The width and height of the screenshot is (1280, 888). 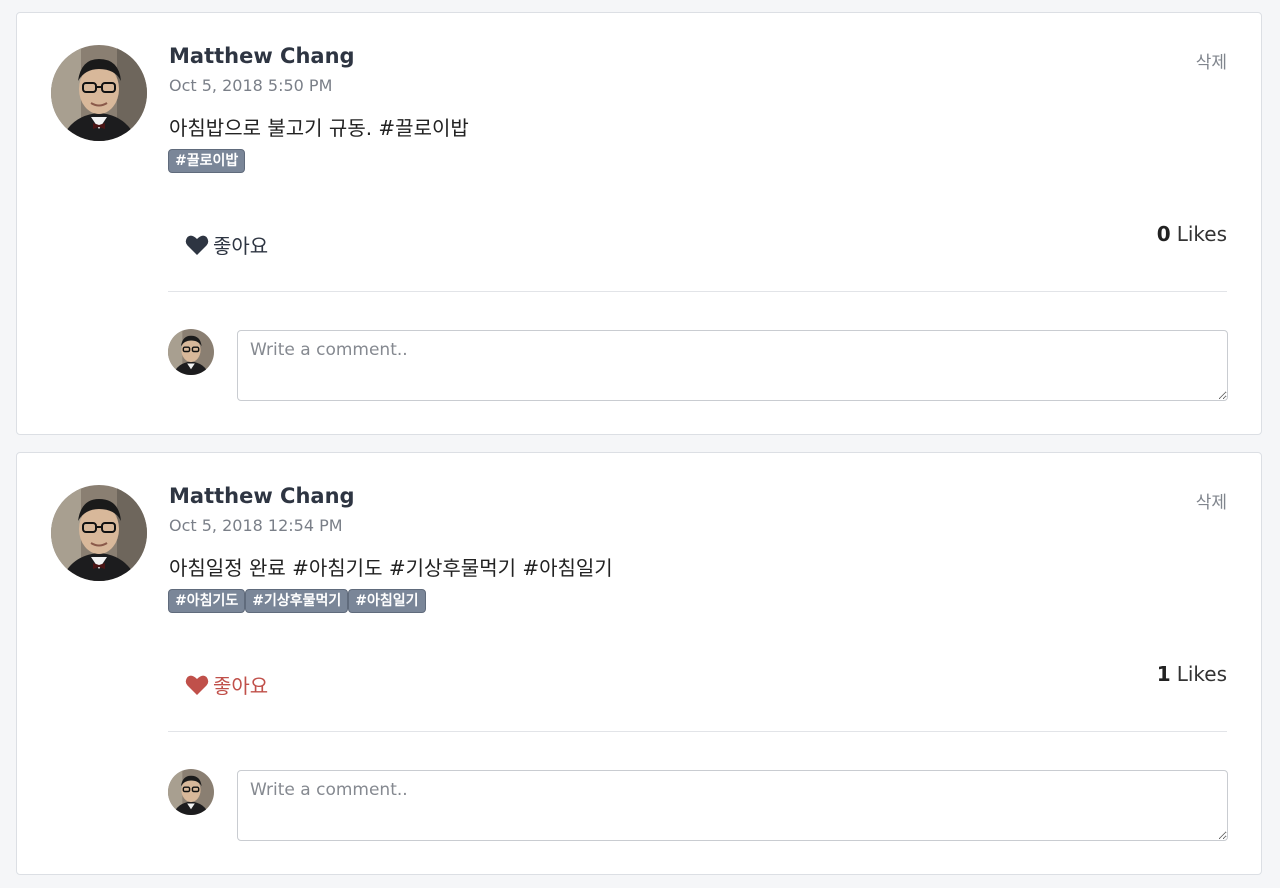 I want to click on hashtag: #끌로이밥, so click(x=207, y=161).